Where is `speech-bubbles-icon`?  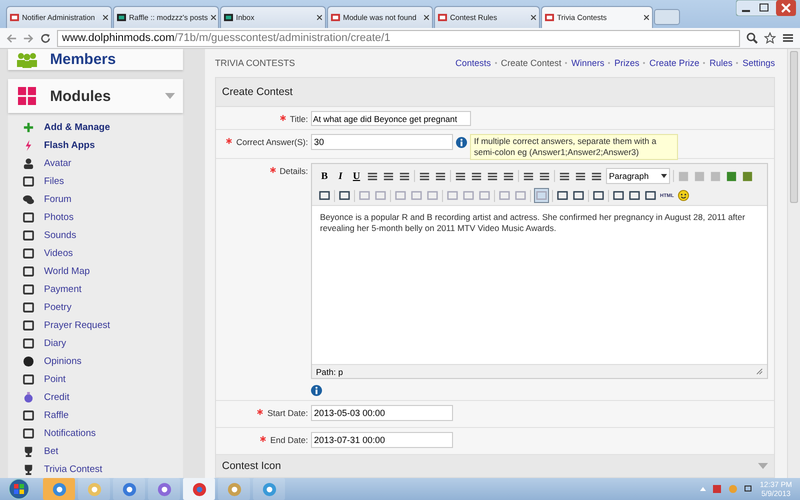 speech-bubbles-icon is located at coordinates (28, 199).